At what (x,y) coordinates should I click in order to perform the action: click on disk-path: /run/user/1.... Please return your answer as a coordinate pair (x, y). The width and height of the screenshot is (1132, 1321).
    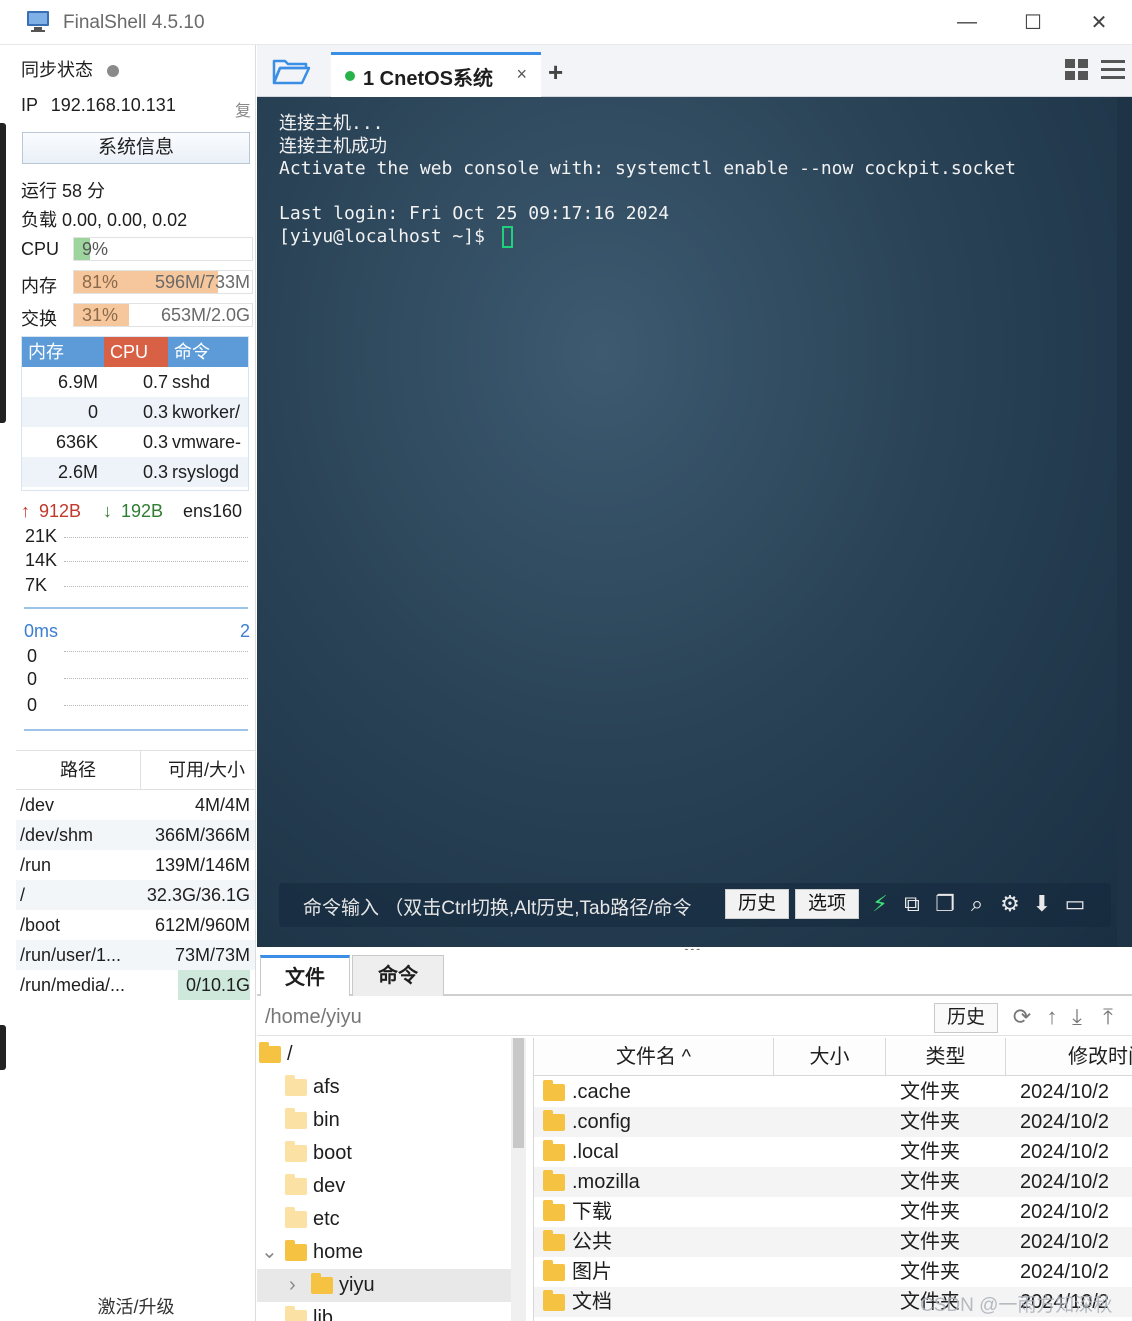
    Looking at the image, I should click on (71, 955).